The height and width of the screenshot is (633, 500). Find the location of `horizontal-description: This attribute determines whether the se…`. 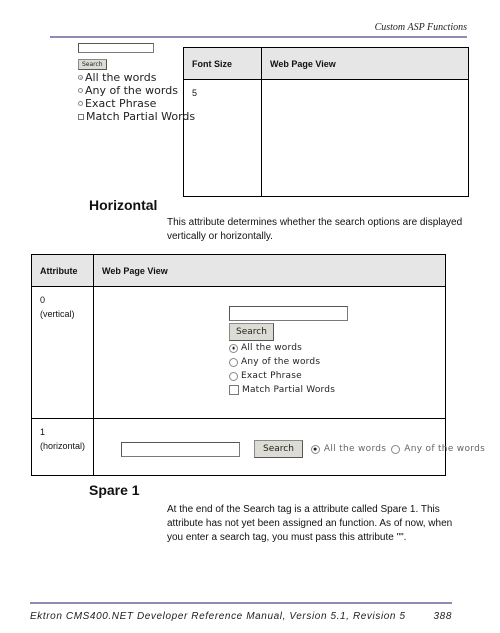

horizontal-description: This attribute determines whether the se… is located at coordinates (315, 229).